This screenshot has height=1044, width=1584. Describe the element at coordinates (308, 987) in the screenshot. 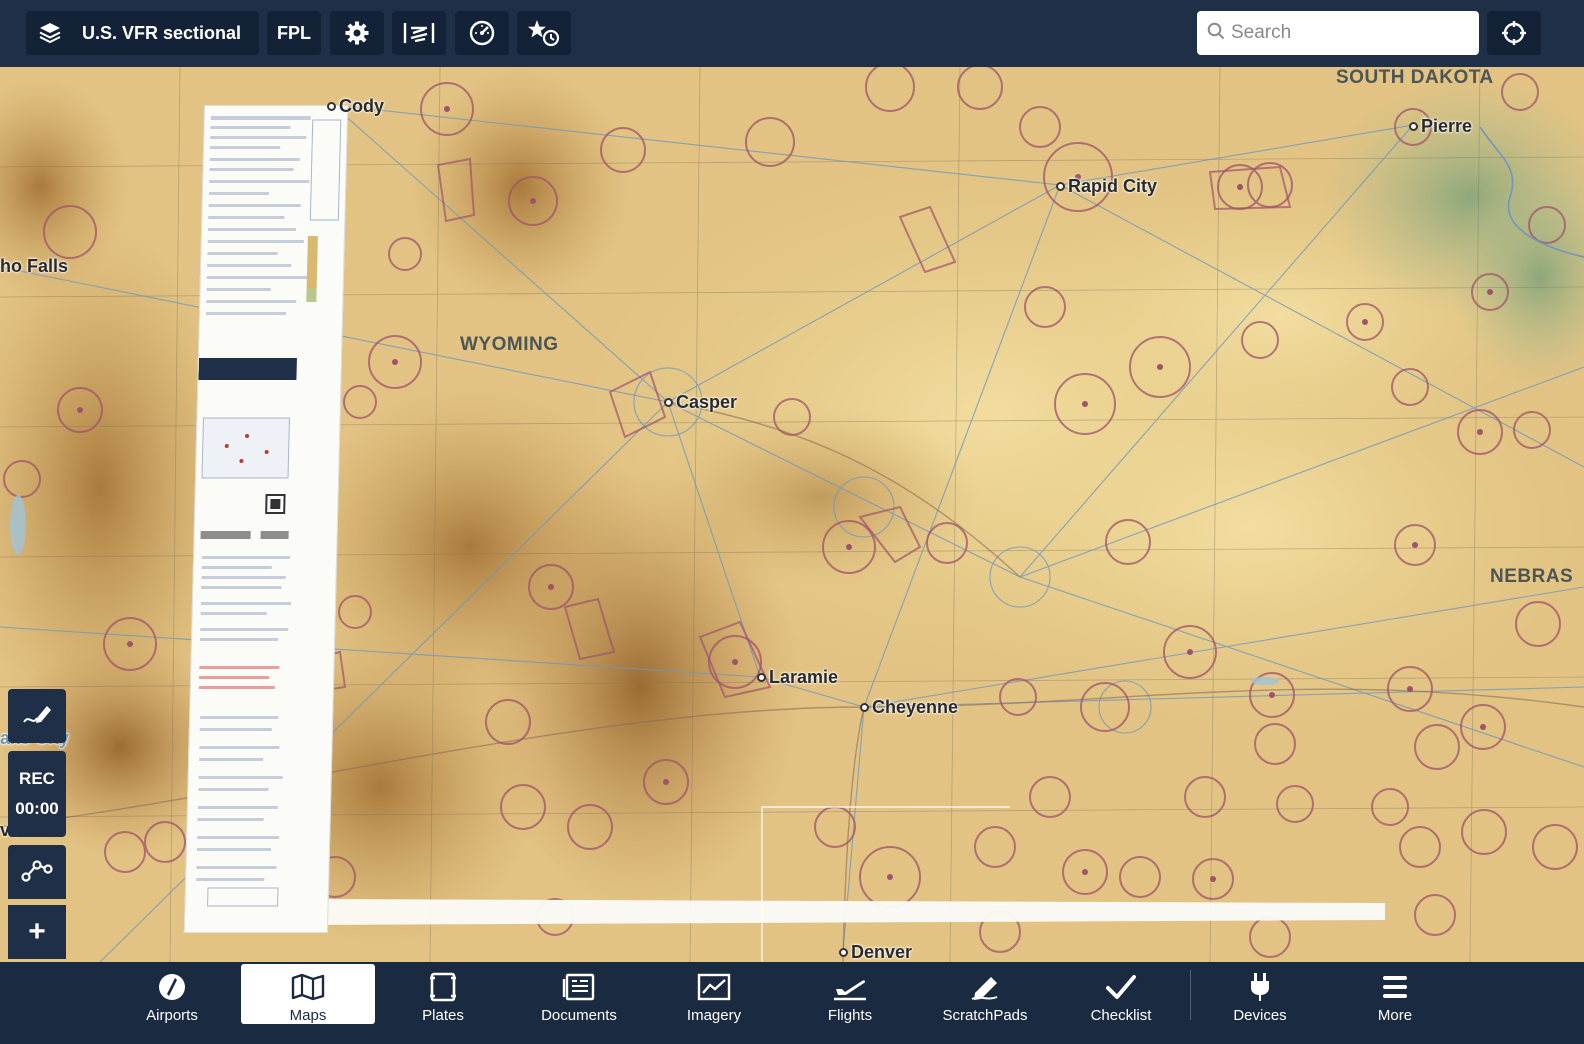

I see `map-icon` at that location.